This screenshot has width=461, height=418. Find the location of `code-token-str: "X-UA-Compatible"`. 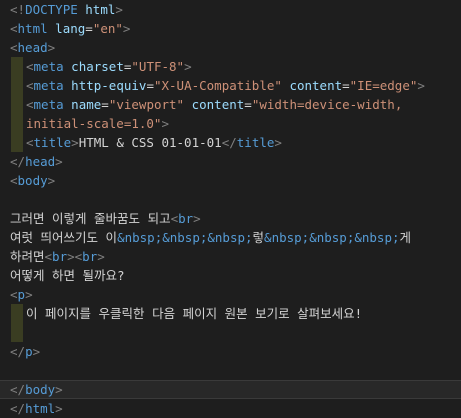

code-token-str: "X-UA-Compatible" is located at coordinates (217, 85).